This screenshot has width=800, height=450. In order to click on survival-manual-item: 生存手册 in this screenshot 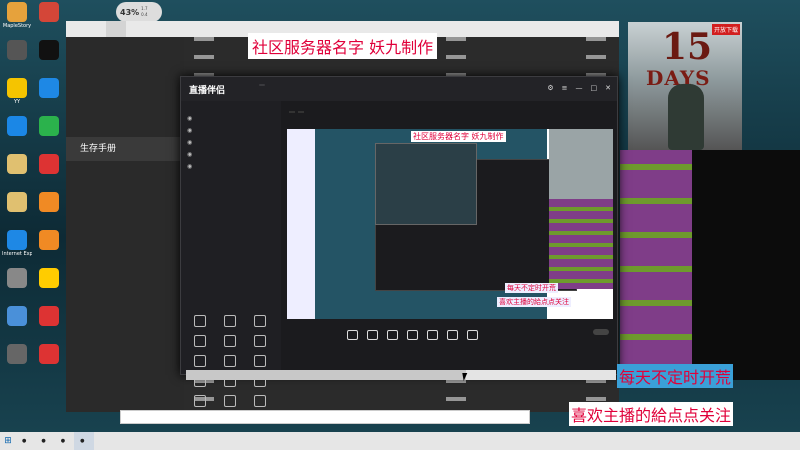, I will do `click(125, 149)`.